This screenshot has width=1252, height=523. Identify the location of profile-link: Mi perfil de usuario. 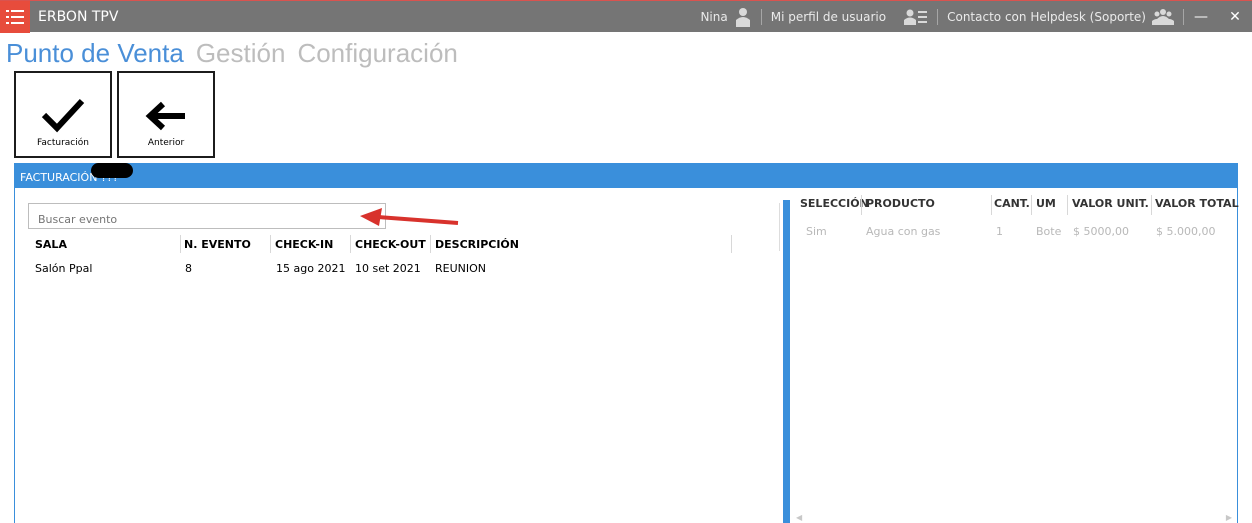
(828, 17).